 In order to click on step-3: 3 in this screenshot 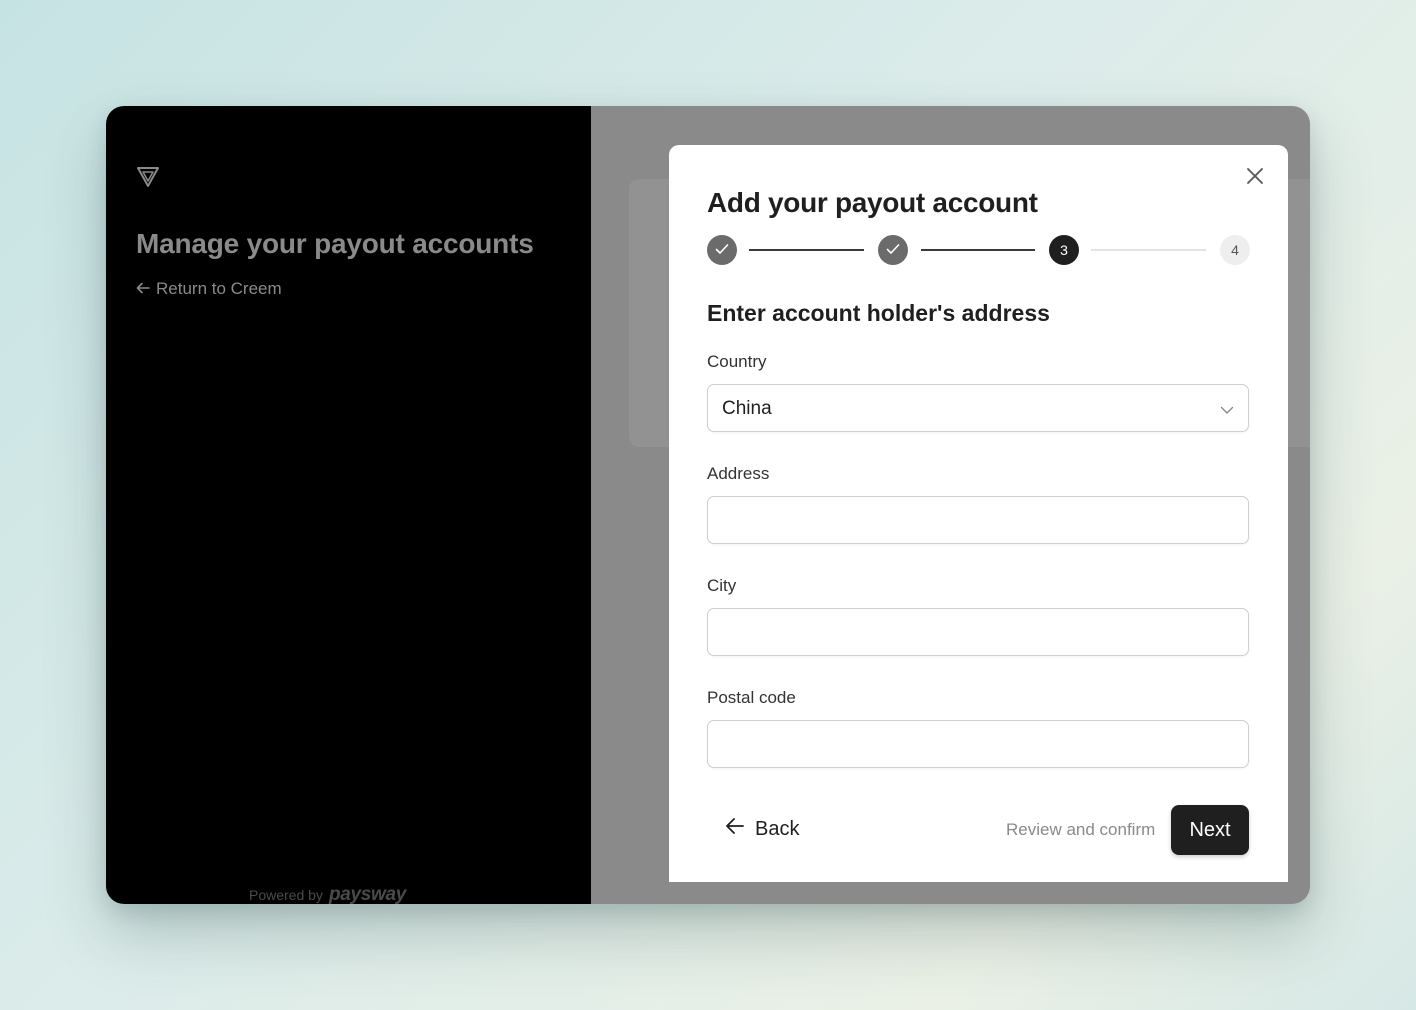, I will do `click(1064, 250)`.